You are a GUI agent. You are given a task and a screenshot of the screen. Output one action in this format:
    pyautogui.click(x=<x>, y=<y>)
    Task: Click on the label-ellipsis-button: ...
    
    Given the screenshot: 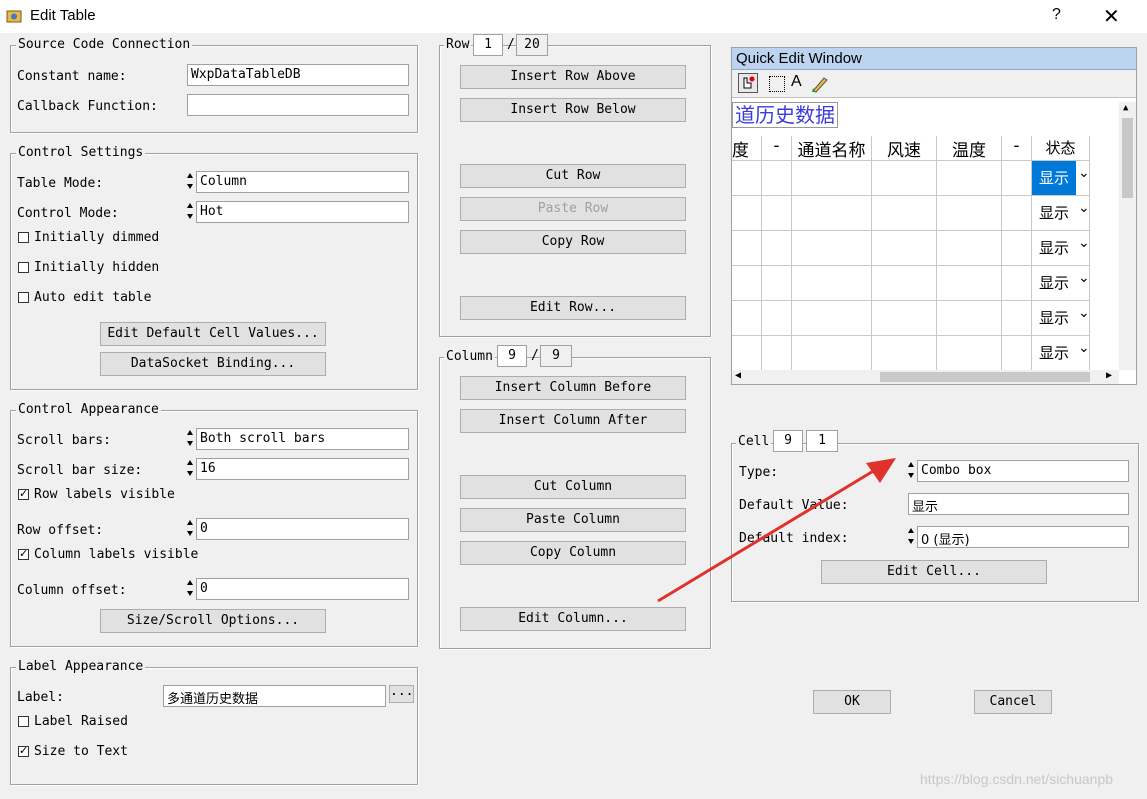 What is the action you would take?
    pyautogui.click(x=401, y=694)
    